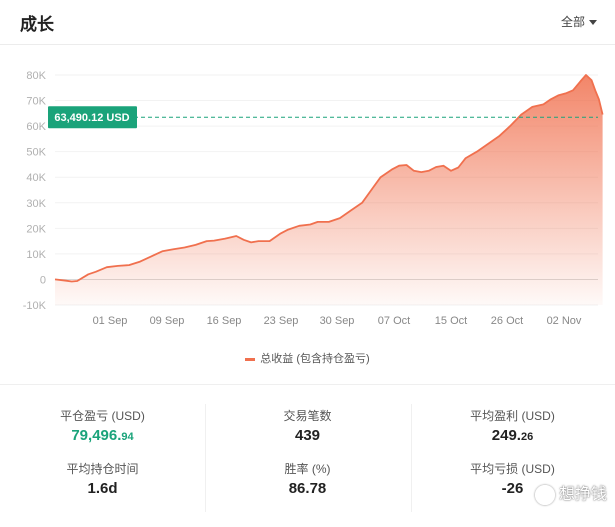 The height and width of the screenshot is (527, 615). Describe the element at coordinates (96, 435) in the screenshot. I see `pnl-value-main: 79,496.` at that location.